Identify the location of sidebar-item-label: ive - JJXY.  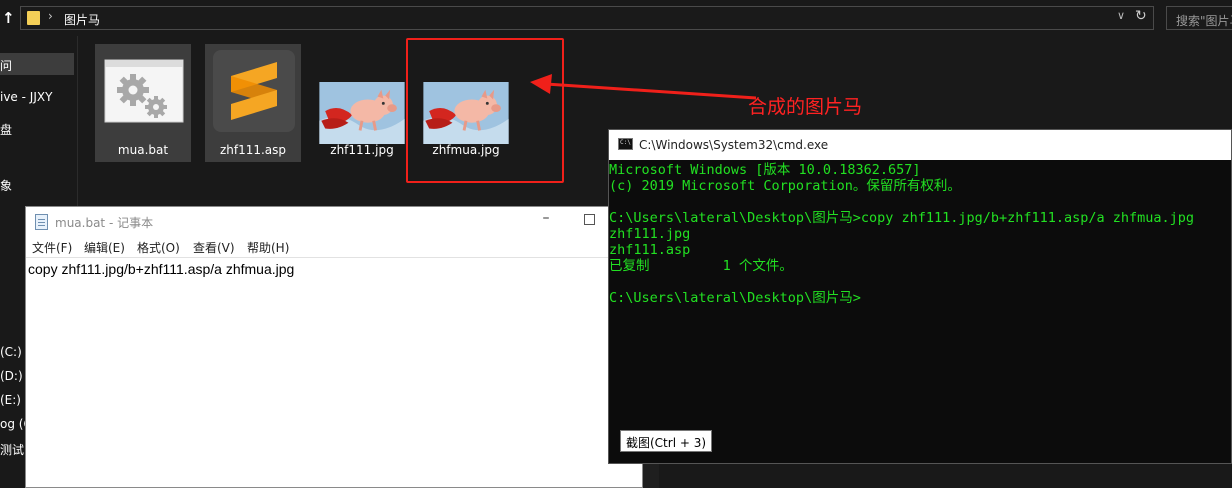
(26, 97).